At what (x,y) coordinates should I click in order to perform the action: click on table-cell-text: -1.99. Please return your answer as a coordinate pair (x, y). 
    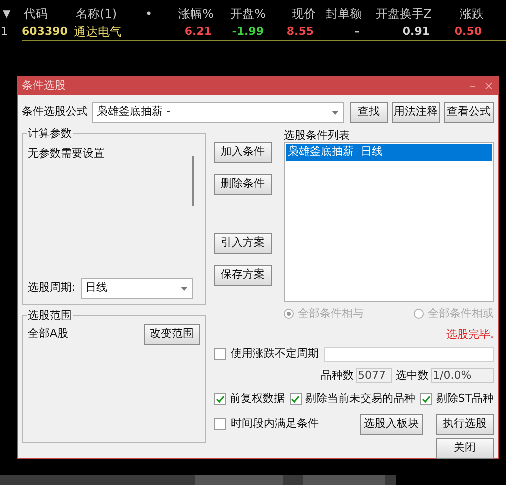
    Looking at the image, I should click on (247, 32).